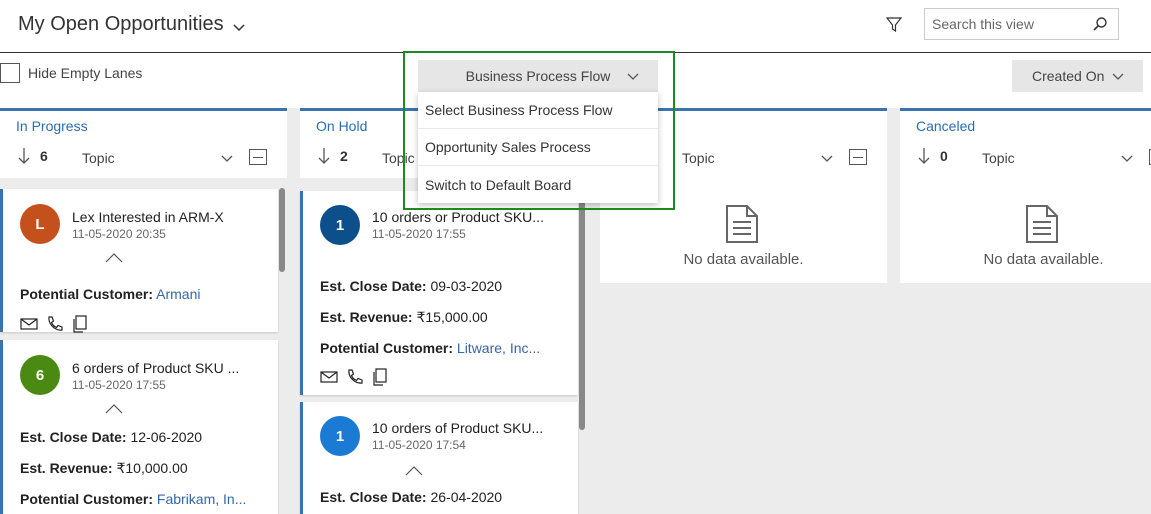 The image size is (1151, 514). What do you see at coordinates (983, 24) in the screenshot?
I see `search-placeholder: Search this view` at bounding box center [983, 24].